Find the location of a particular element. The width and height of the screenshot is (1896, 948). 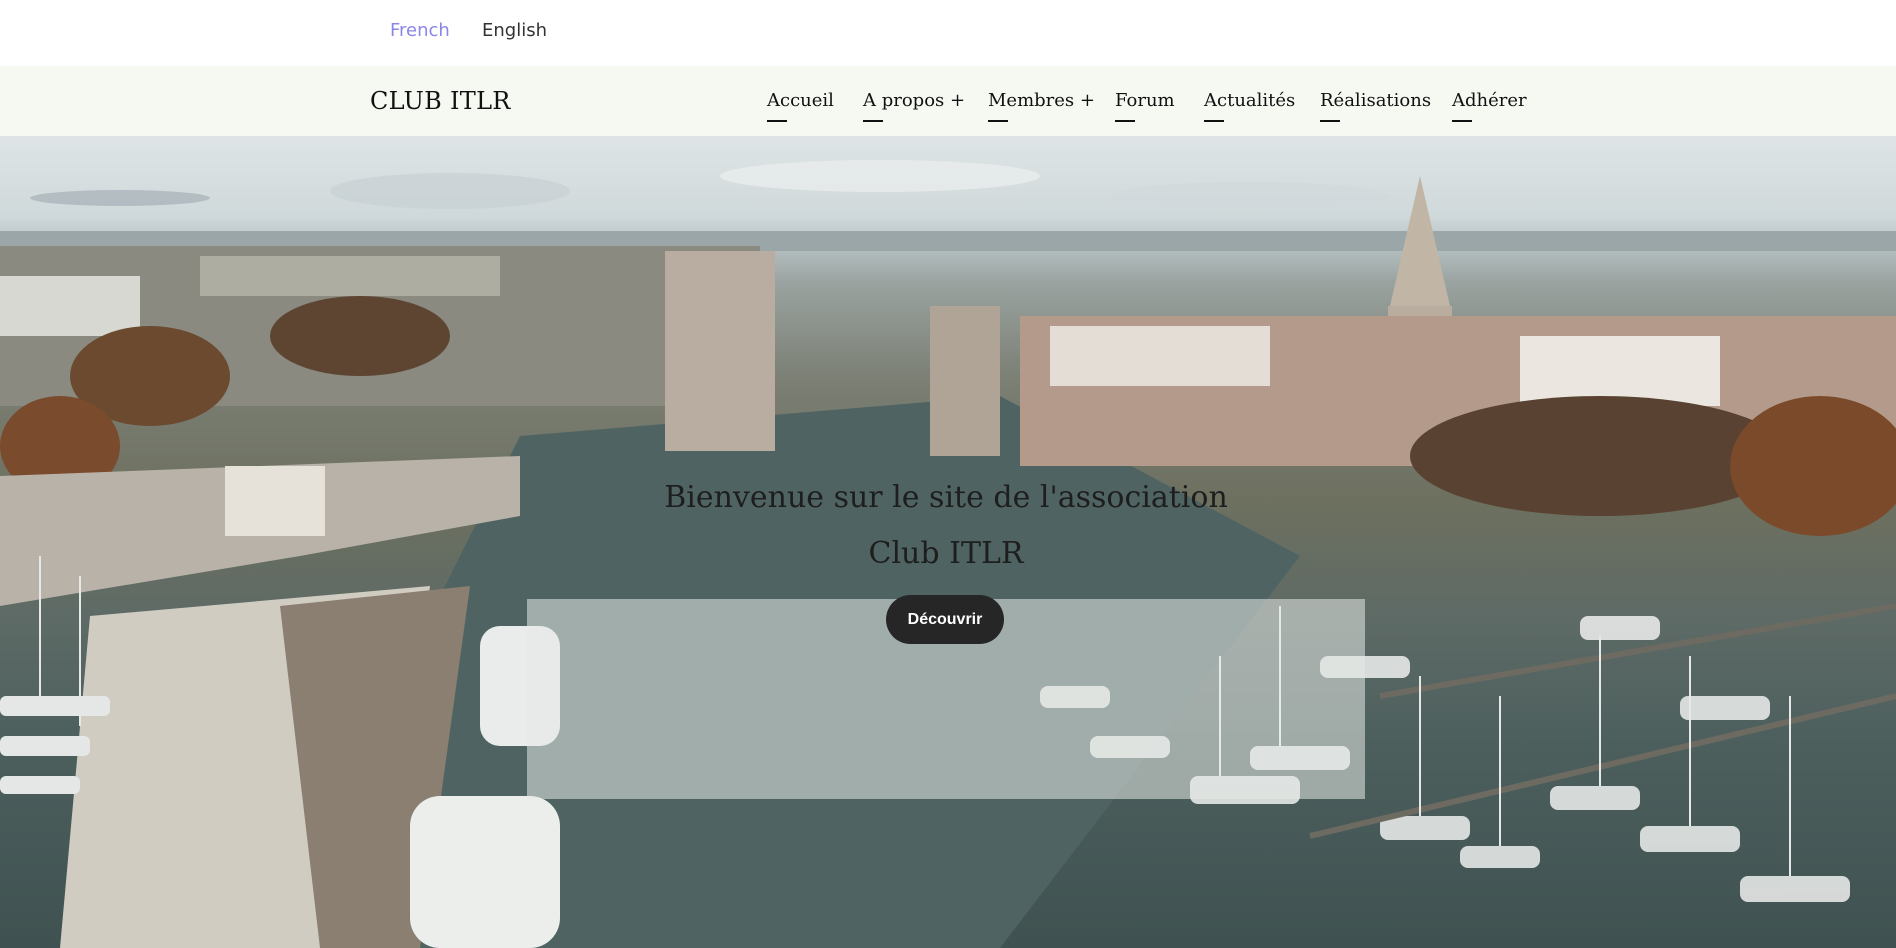

language-english-link: English is located at coordinates (514, 30).